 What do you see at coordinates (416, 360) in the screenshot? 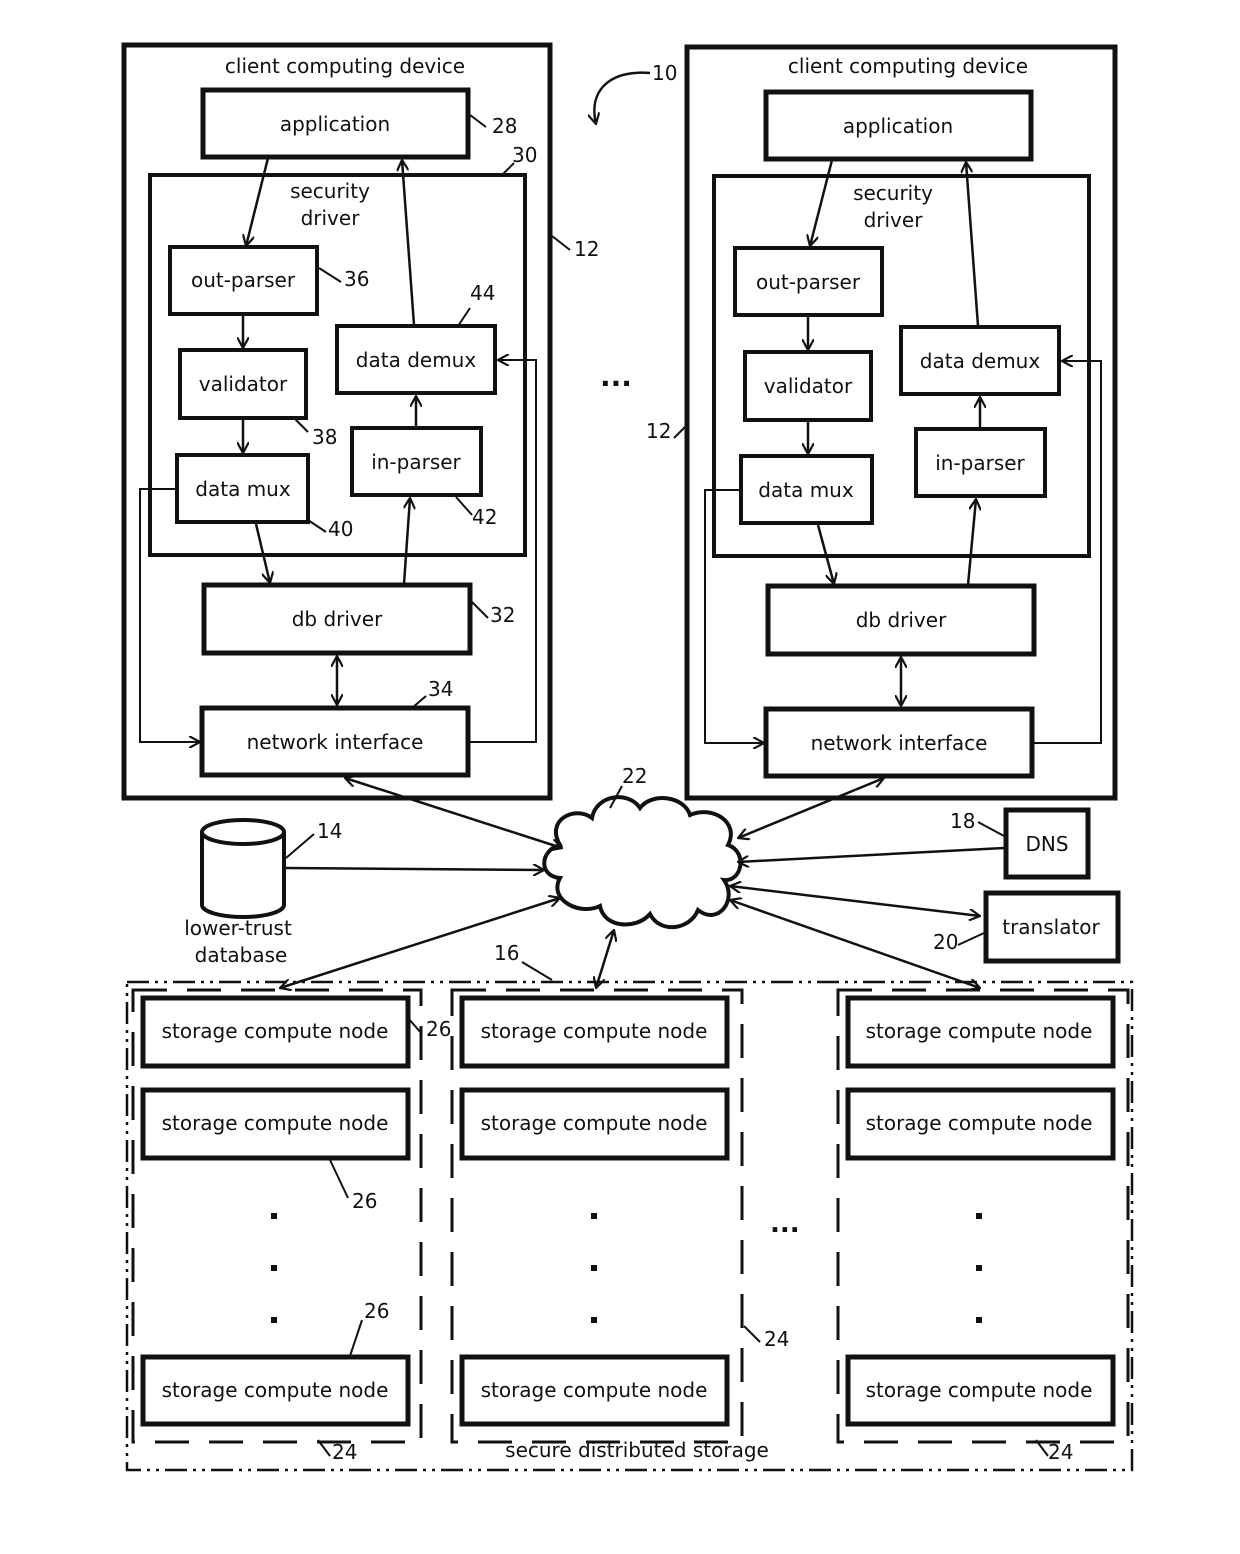
I see `data-demux-label-left: data demux` at bounding box center [416, 360].